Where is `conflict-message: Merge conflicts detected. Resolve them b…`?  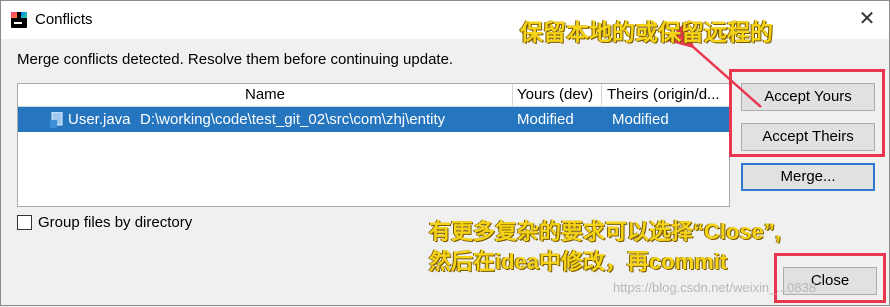 conflict-message: Merge conflicts detected. Resolve them b… is located at coordinates (235, 59).